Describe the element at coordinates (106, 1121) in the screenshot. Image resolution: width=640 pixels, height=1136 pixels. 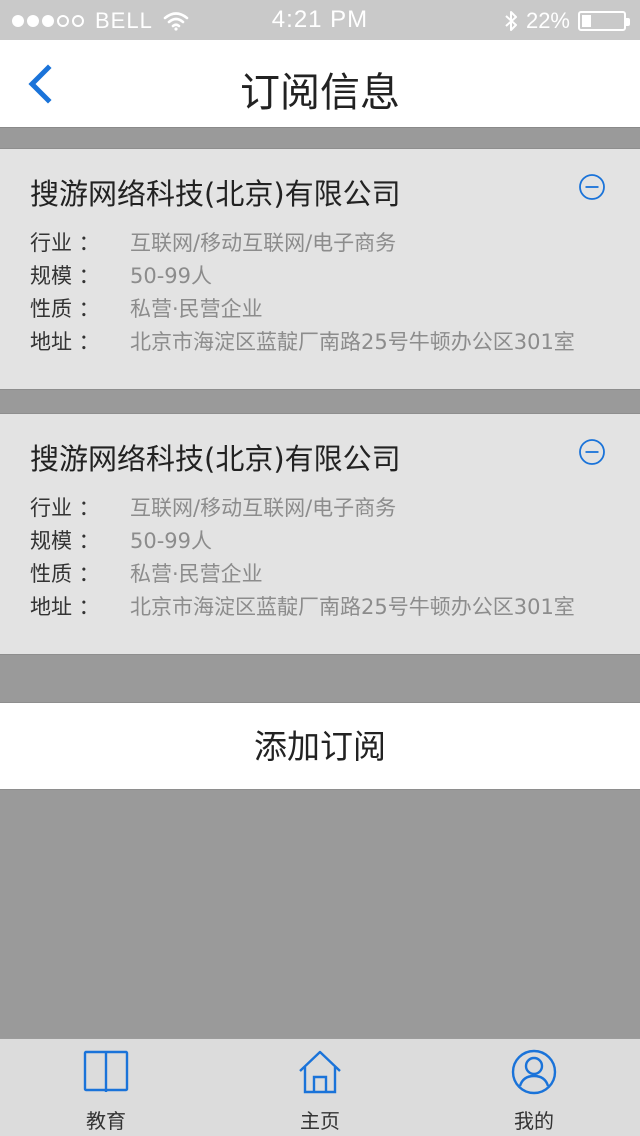
I see `tab-label: 教育` at that location.